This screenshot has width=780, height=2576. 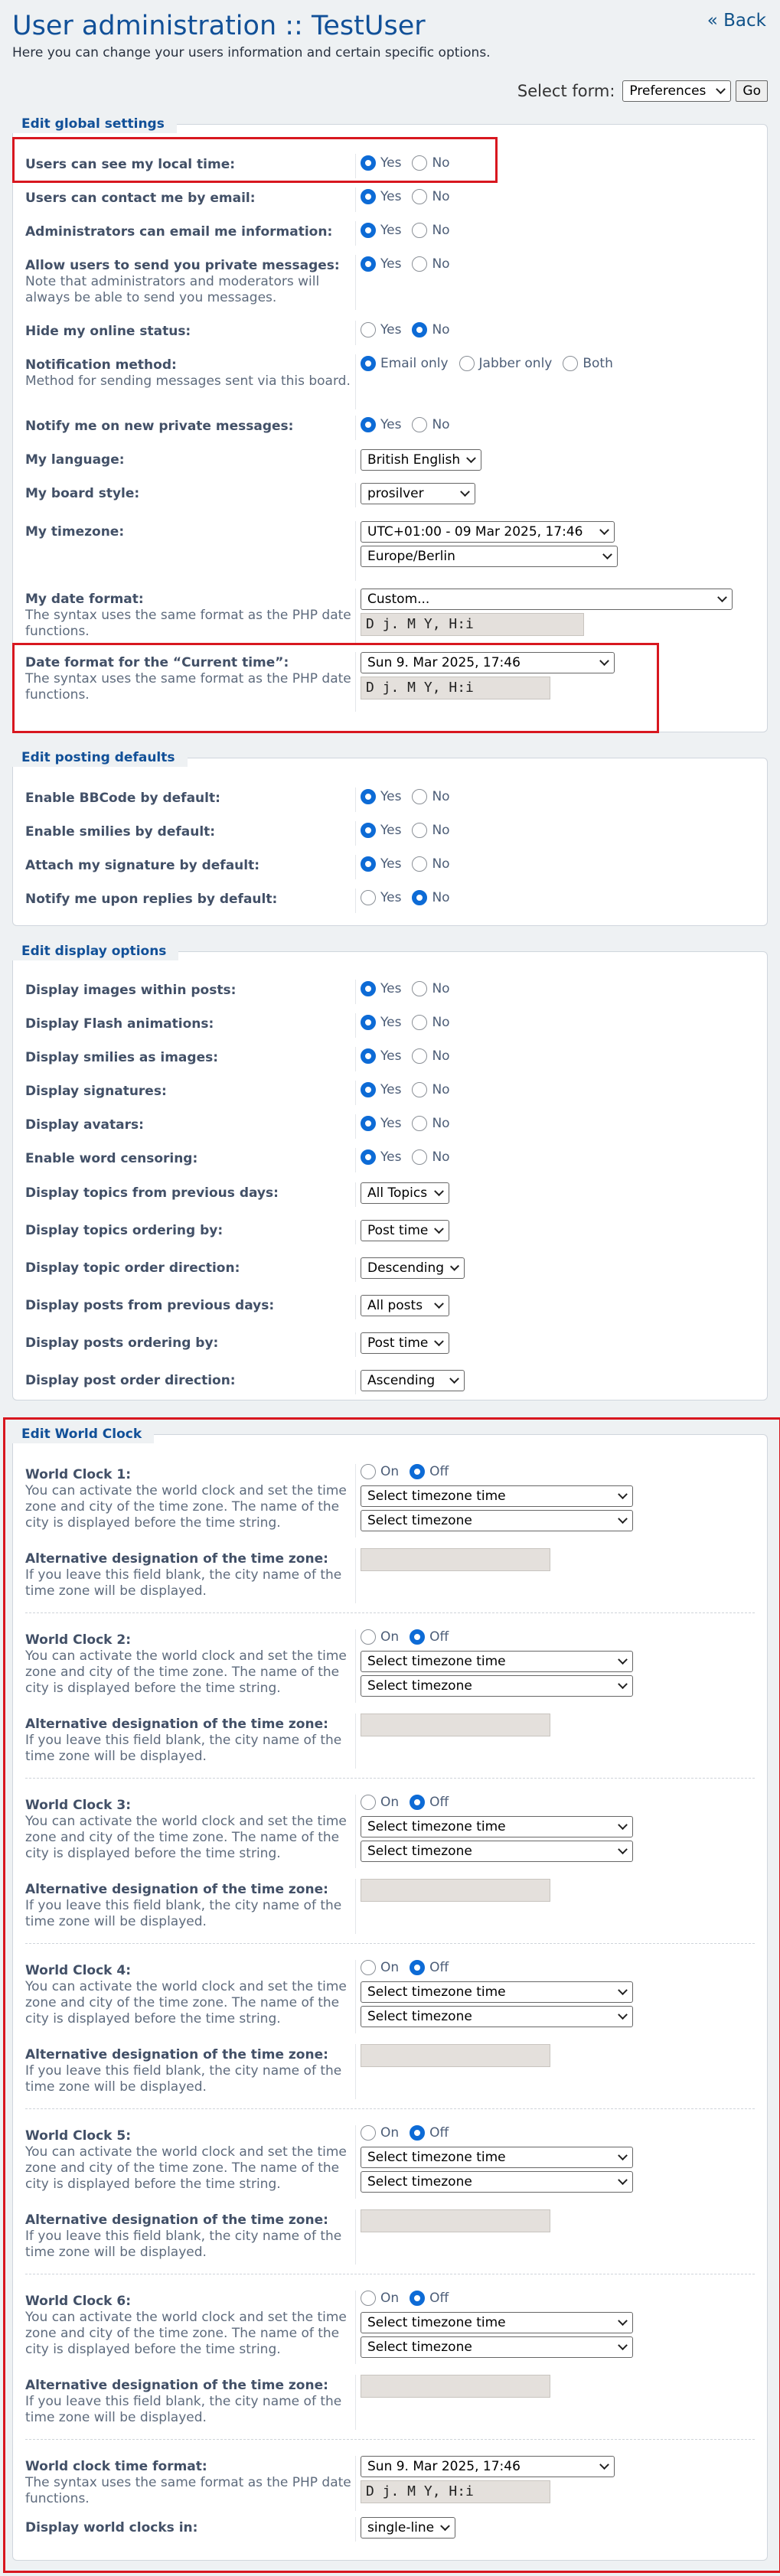 I want to click on bbcode-radio-no: No, so click(x=431, y=796).